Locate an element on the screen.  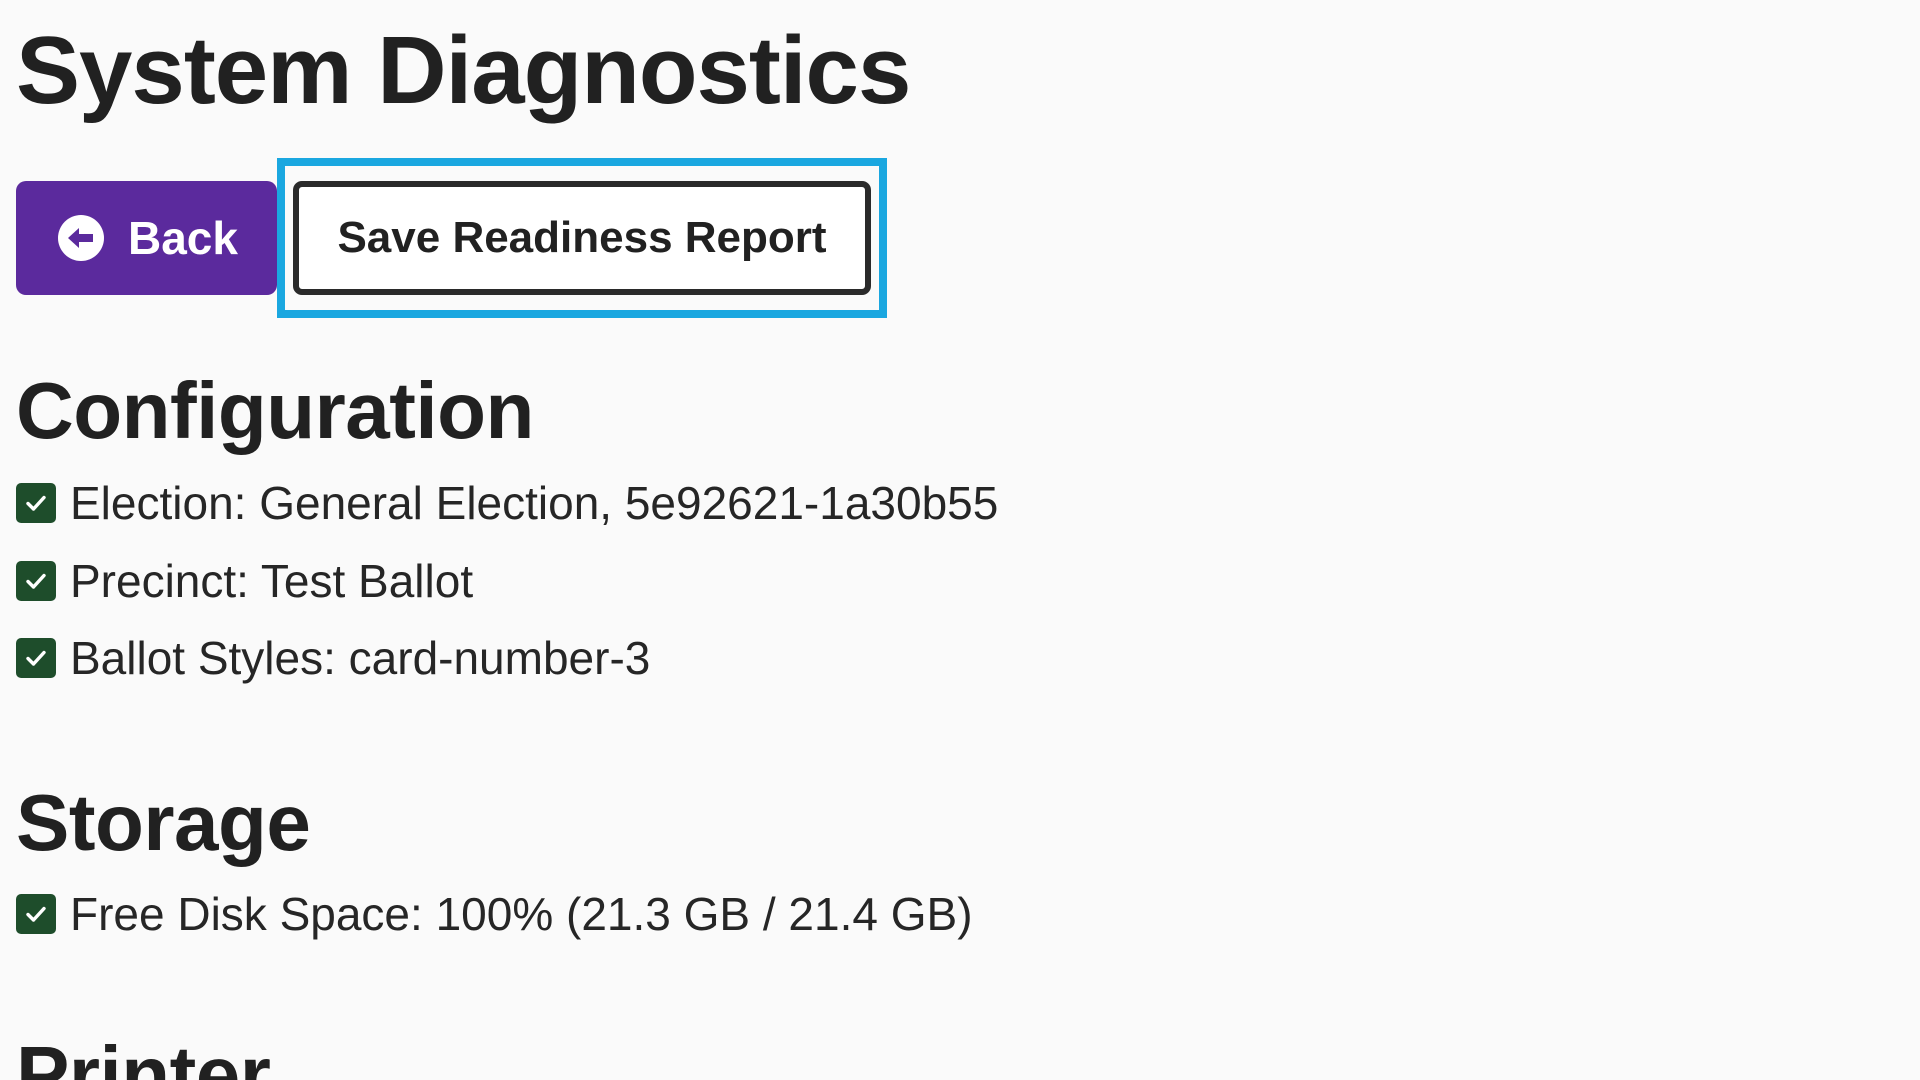
back-button: Back is located at coordinates (146, 238).